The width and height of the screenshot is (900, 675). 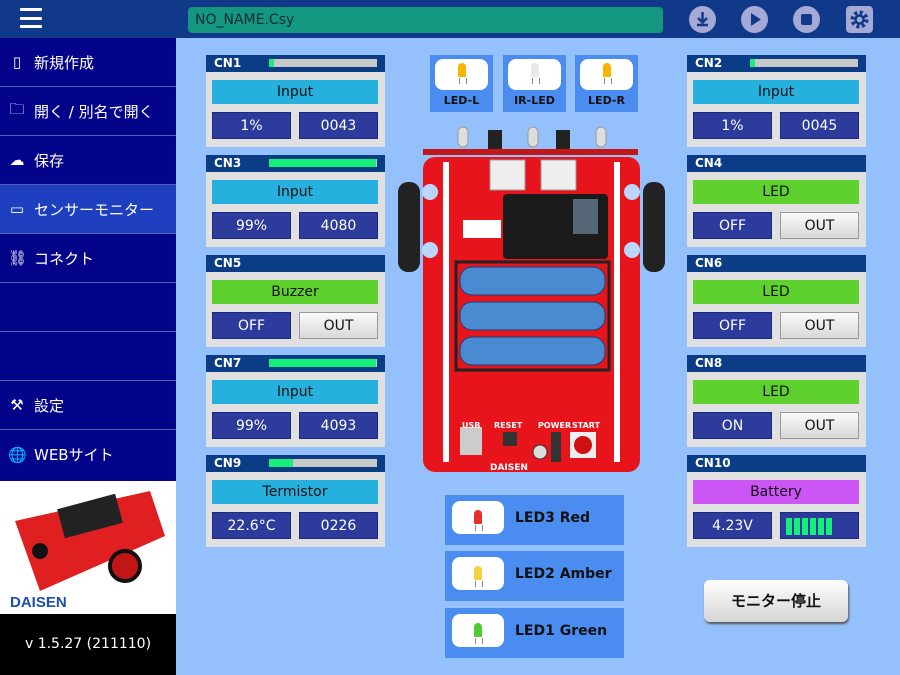 What do you see at coordinates (338, 225) in the screenshot?
I see `port-raw-value: 4080` at bounding box center [338, 225].